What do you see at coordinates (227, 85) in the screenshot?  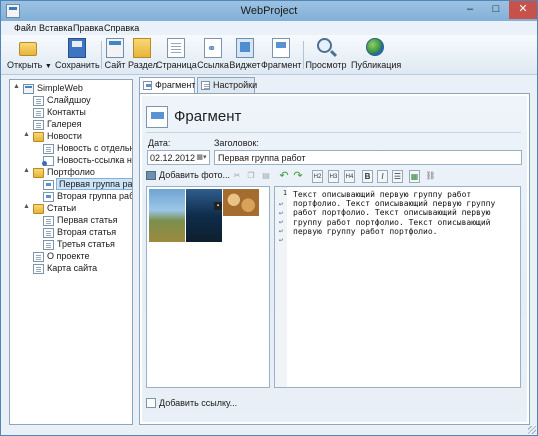 I see `tab-settings: Настройки` at bounding box center [227, 85].